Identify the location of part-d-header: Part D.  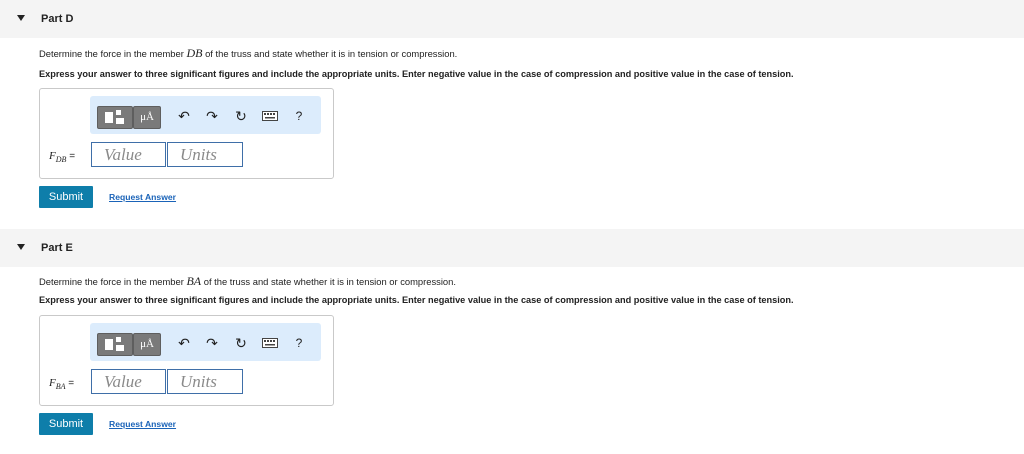
(512, 19).